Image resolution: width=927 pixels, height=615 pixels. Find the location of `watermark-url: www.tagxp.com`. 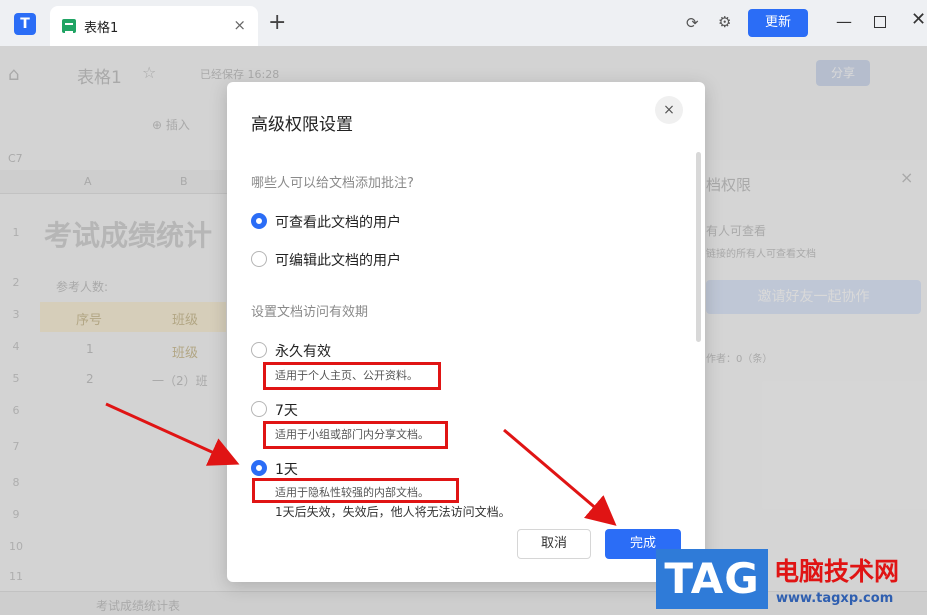

watermark-url: www.tagxp.com is located at coordinates (835, 598).